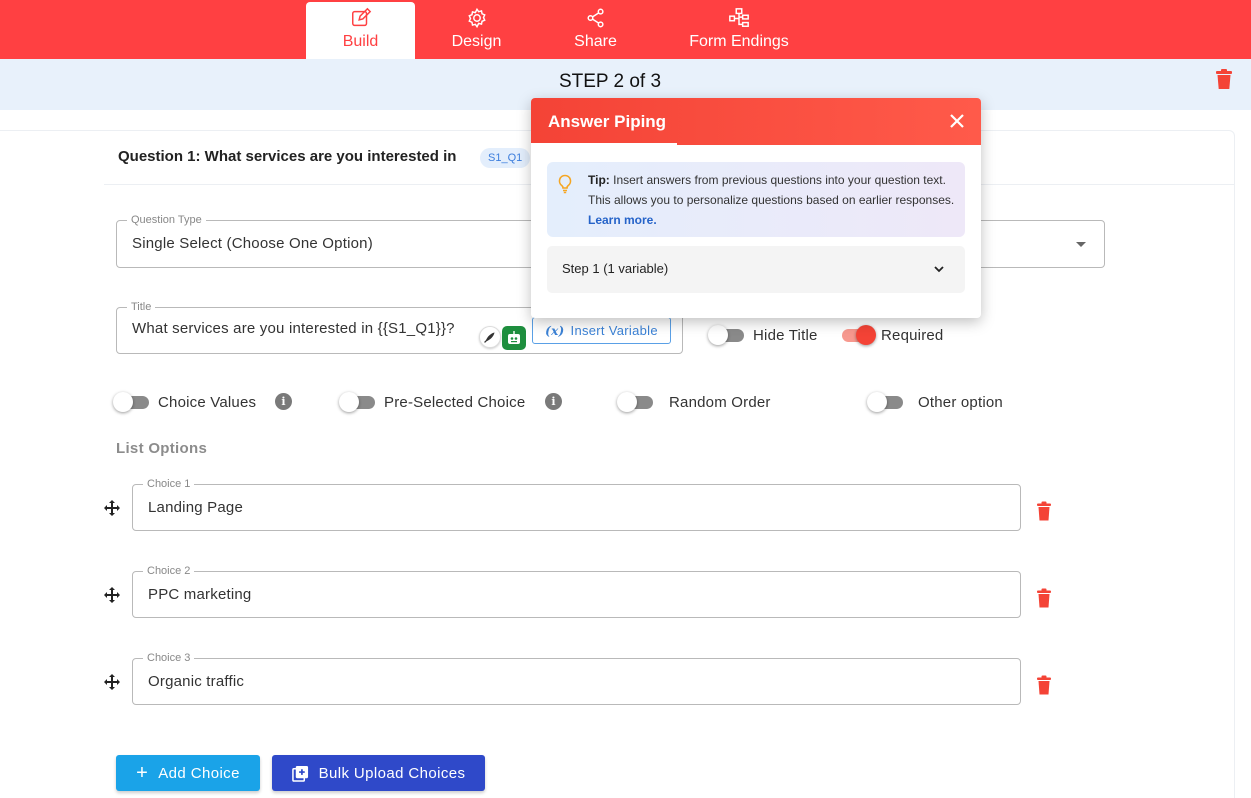  Describe the element at coordinates (727, 335) in the screenshot. I see `hide-title-toggle` at that location.